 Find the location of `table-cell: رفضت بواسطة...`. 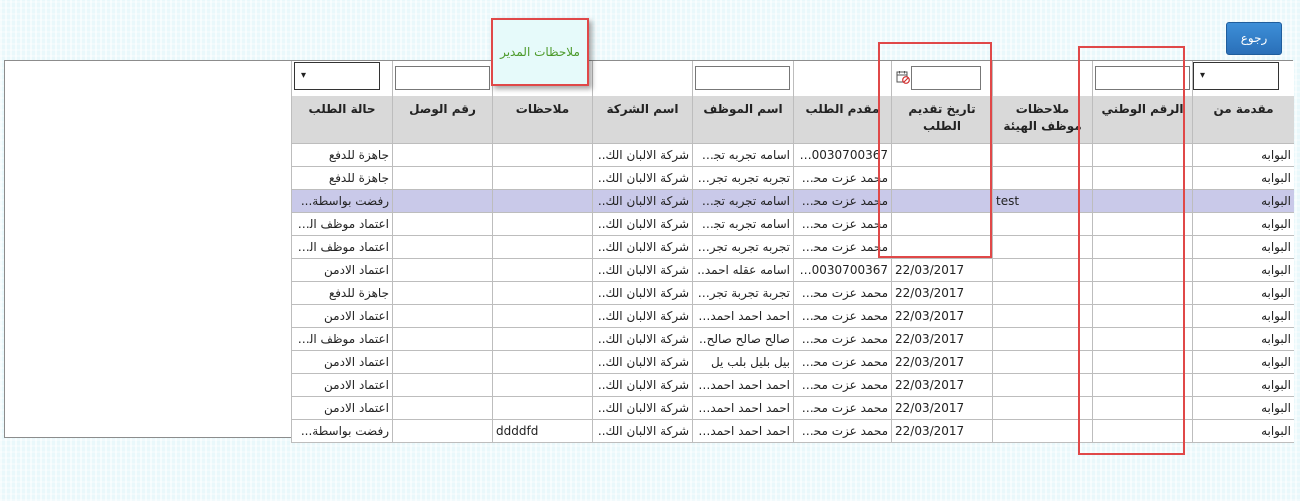

table-cell: رفضت بواسطة... is located at coordinates (341, 201).